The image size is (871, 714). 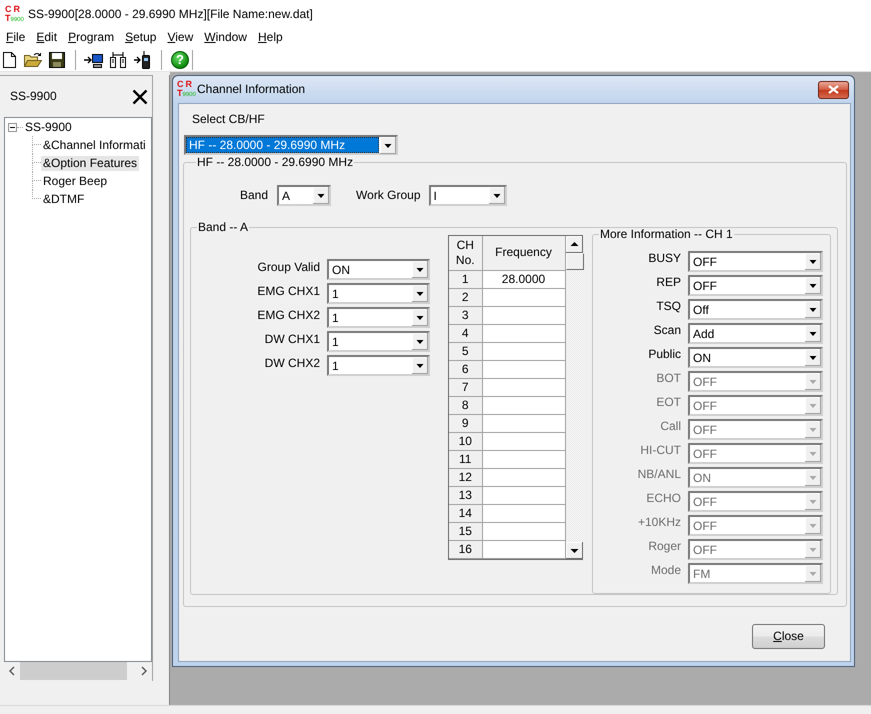 I want to click on channel-number-cell: 8, so click(x=465, y=405).